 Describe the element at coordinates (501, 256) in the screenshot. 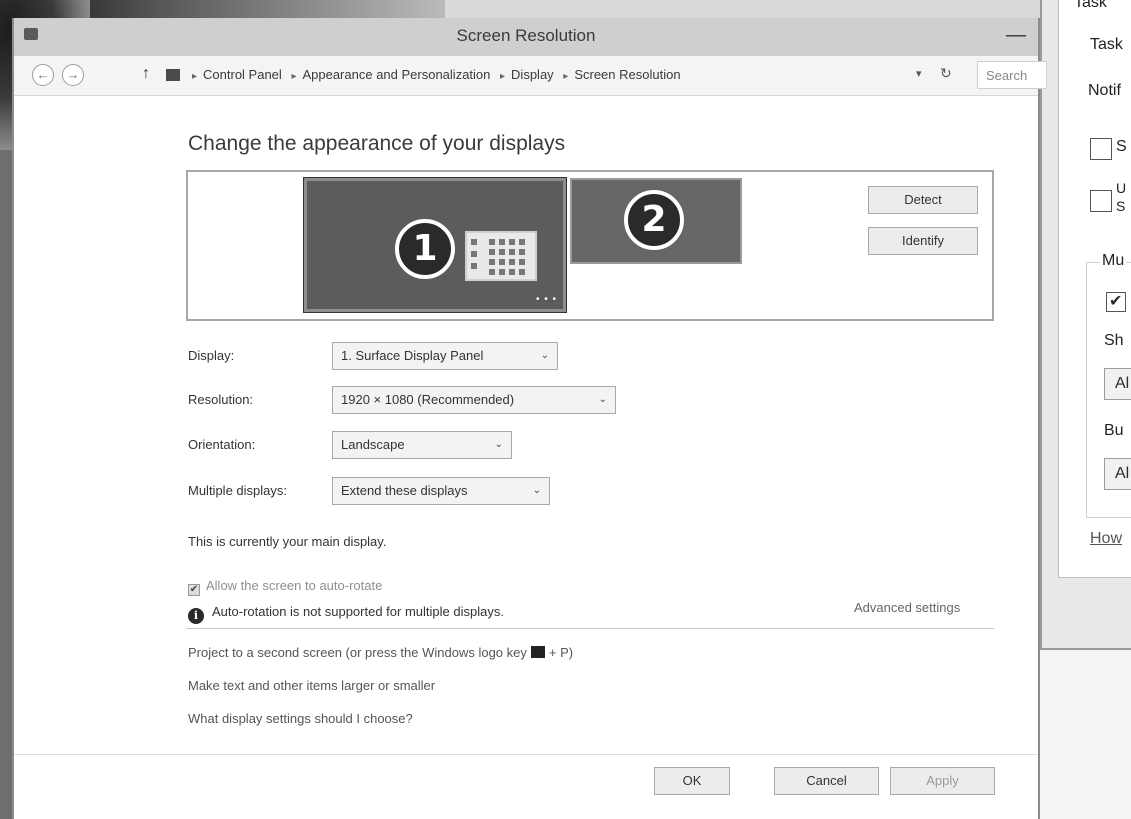

I see `keypad-icon` at that location.